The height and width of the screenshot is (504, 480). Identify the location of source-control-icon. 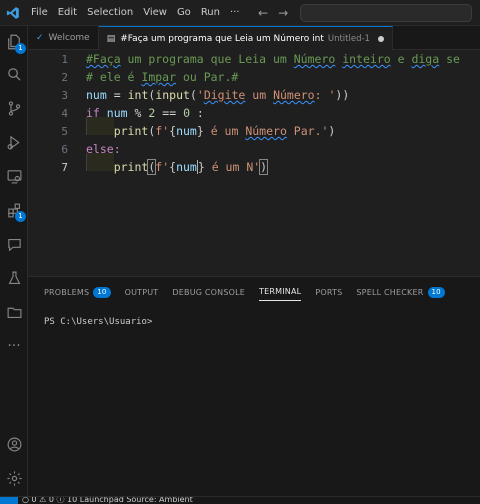
(14, 108).